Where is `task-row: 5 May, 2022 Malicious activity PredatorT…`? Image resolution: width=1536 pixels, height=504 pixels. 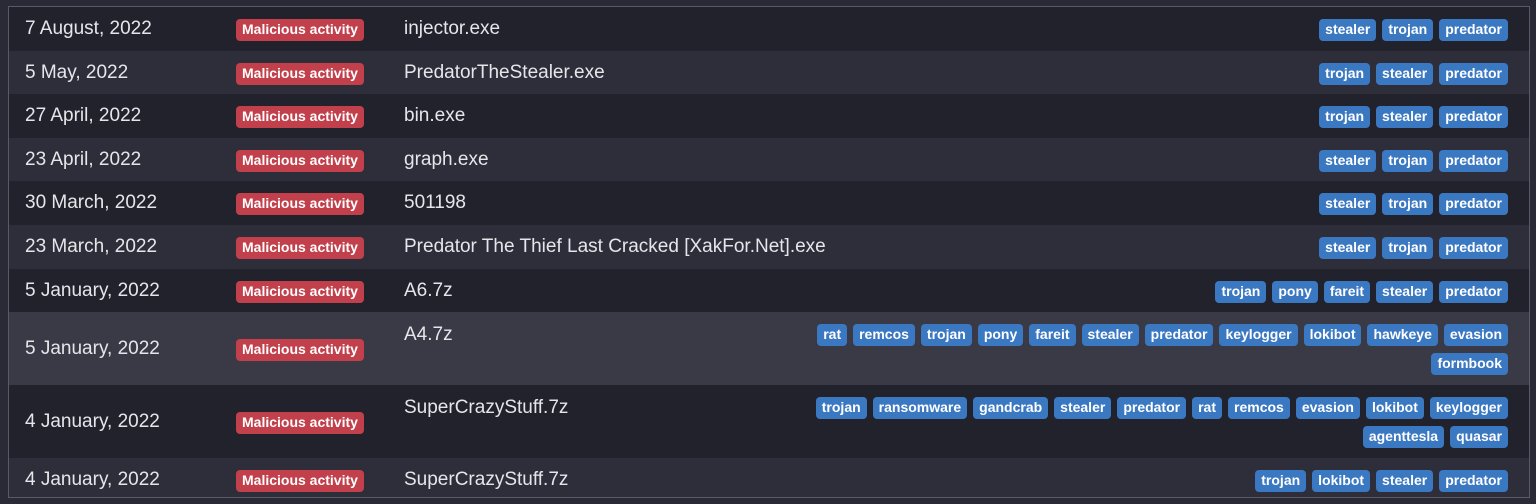
task-row: 5 May, 2022 Malicious activity PredatorT… is located at coordinates (769, 72).